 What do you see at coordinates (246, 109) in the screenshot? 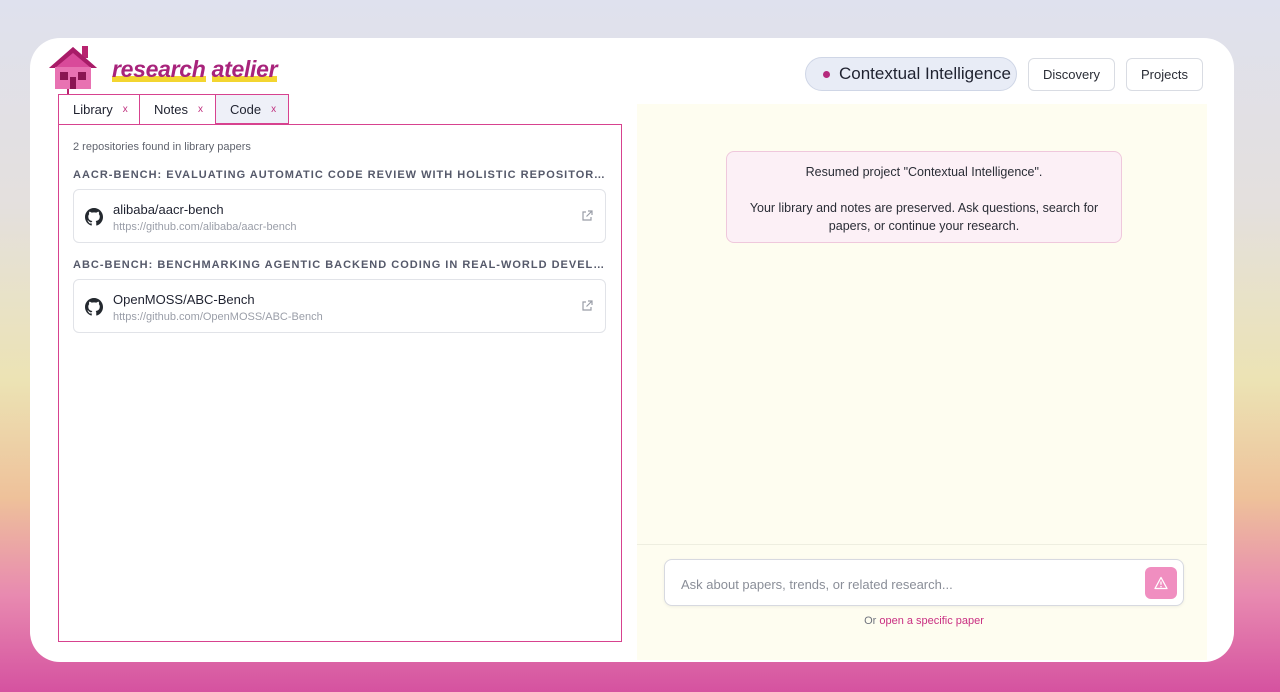
I see `tab-code-label: Code` at bounding box center [246, 109].